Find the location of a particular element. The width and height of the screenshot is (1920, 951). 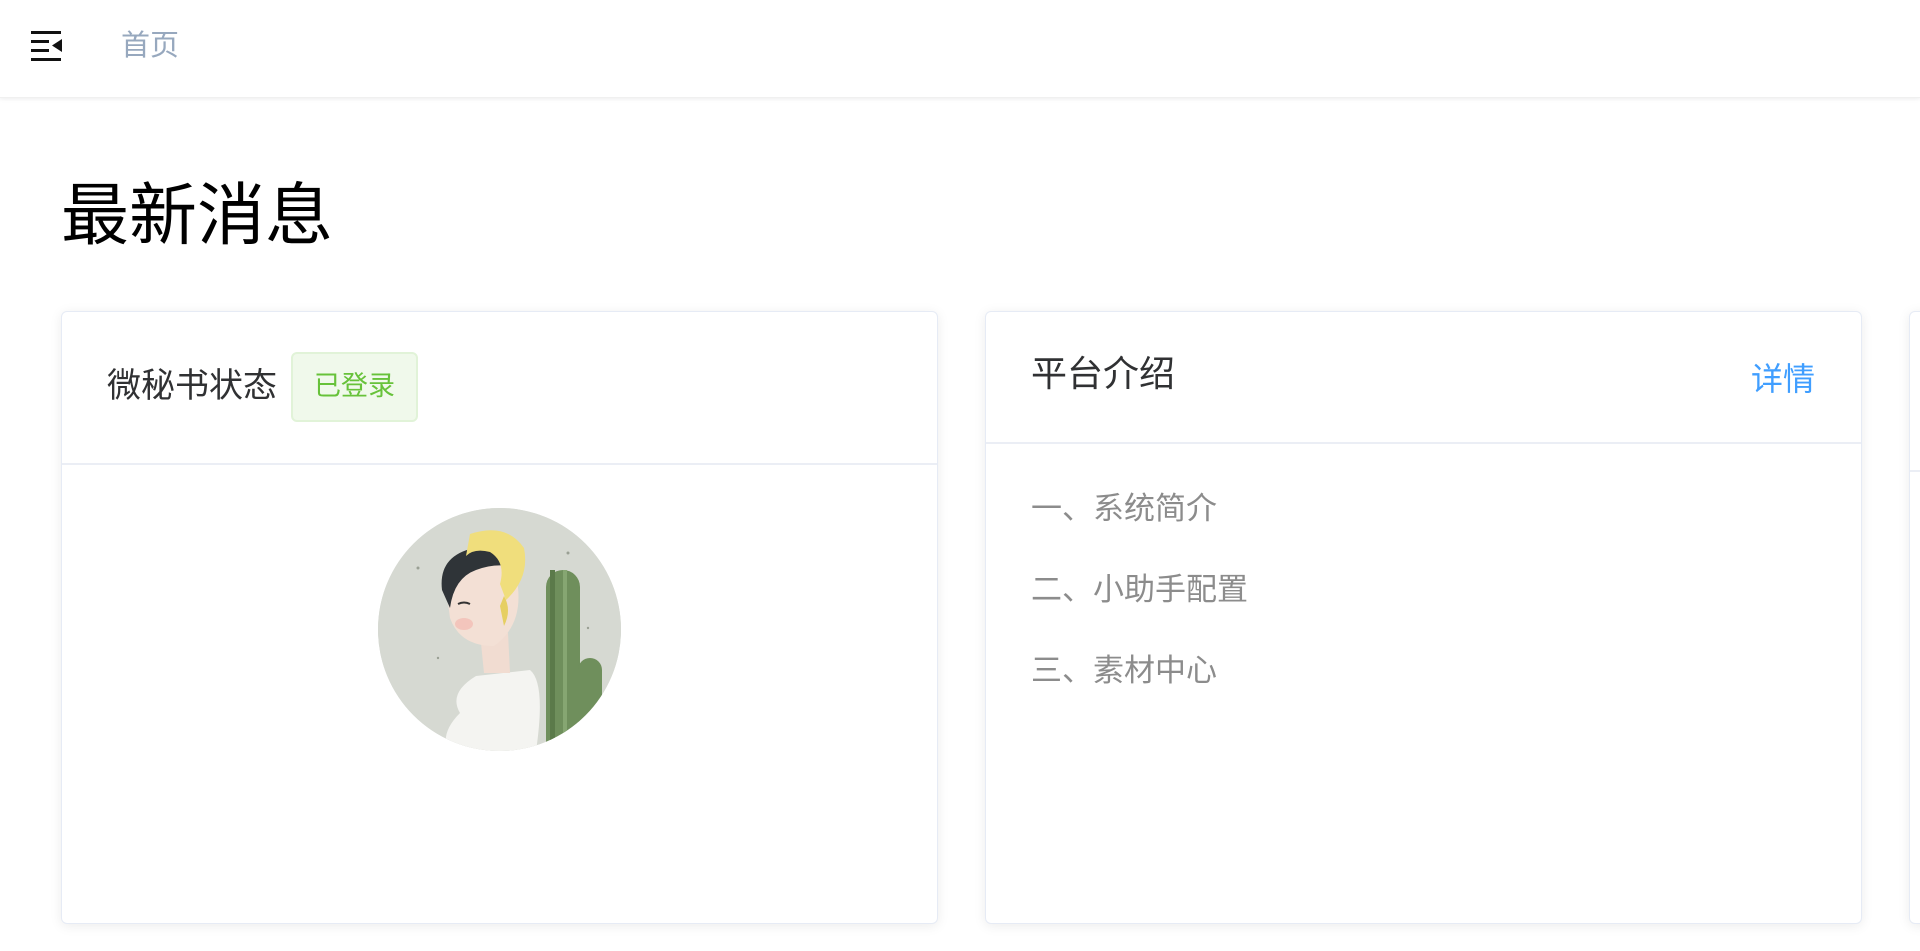

details-link: 详情 is located at coordinates (1783, 379).